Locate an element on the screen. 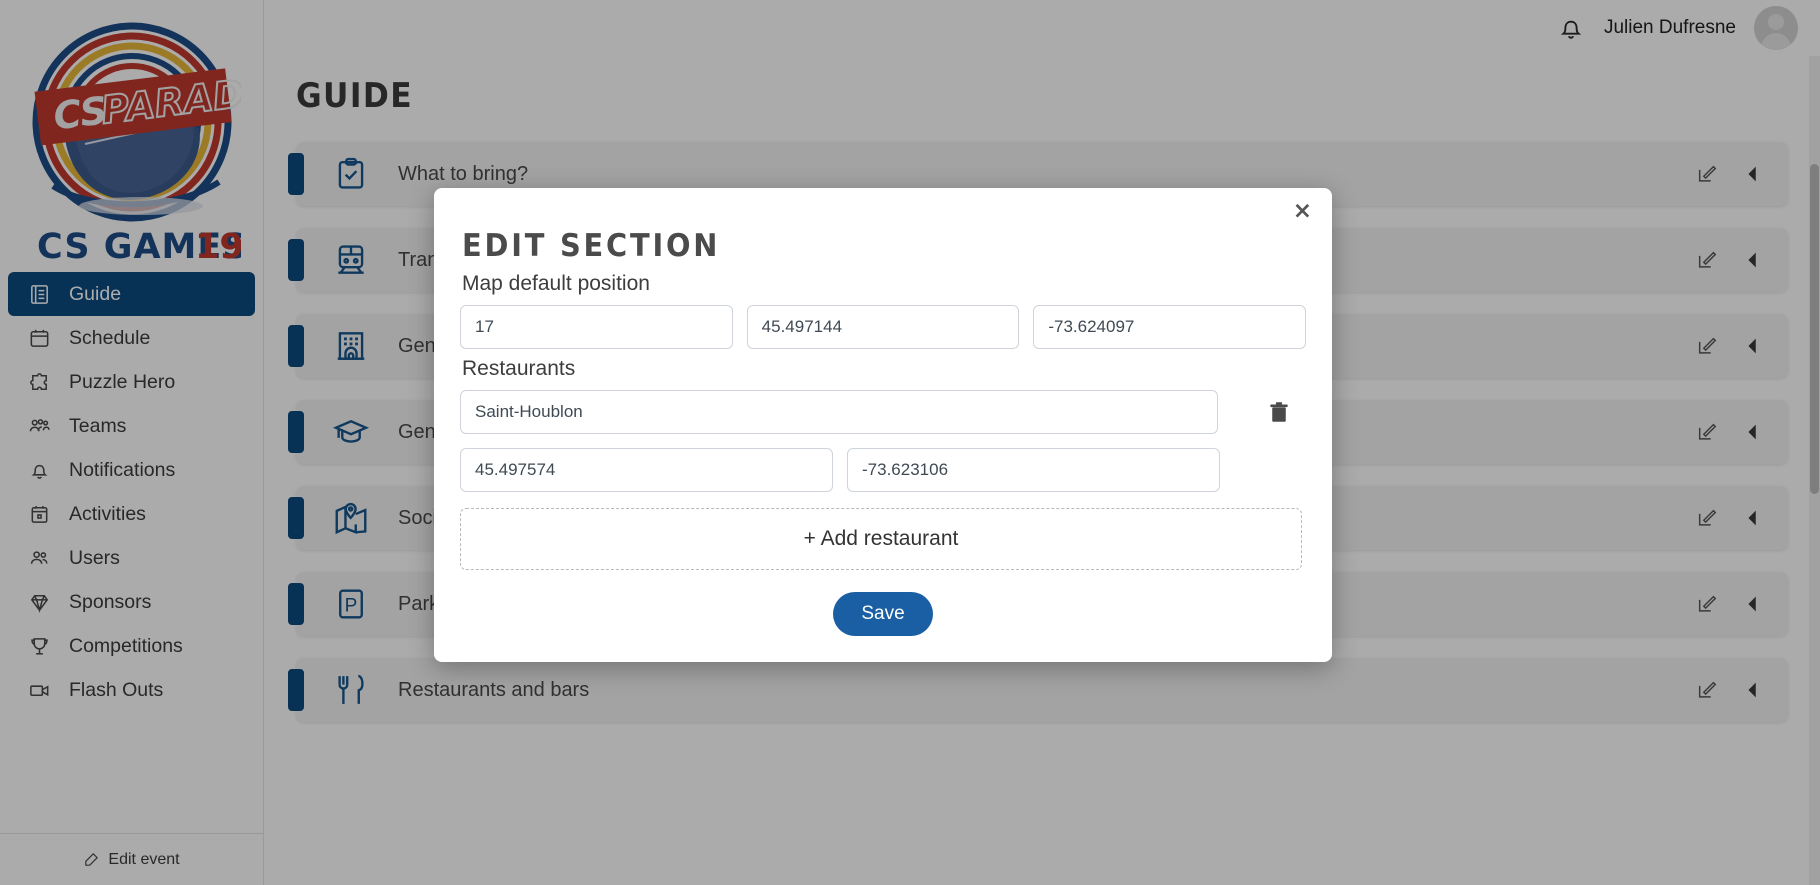  save-button: Save is located at coordinates (883, 614).